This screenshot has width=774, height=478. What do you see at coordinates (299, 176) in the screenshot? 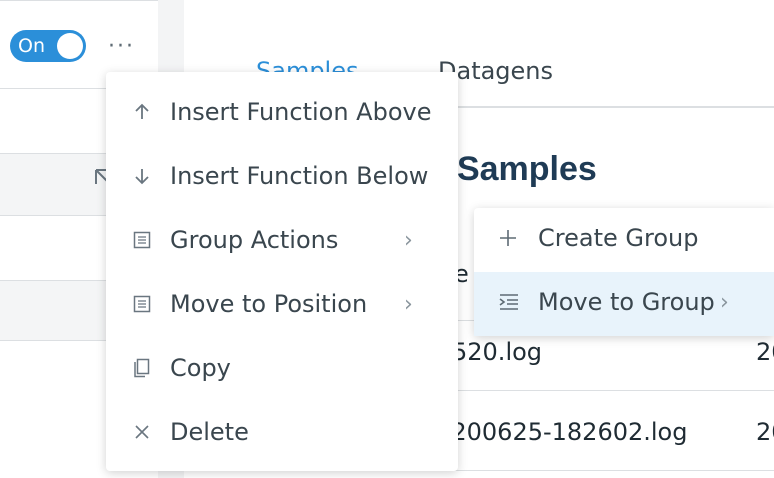
I see `menu-item-label: Insert Function Below` at bounding box center [299, 176].